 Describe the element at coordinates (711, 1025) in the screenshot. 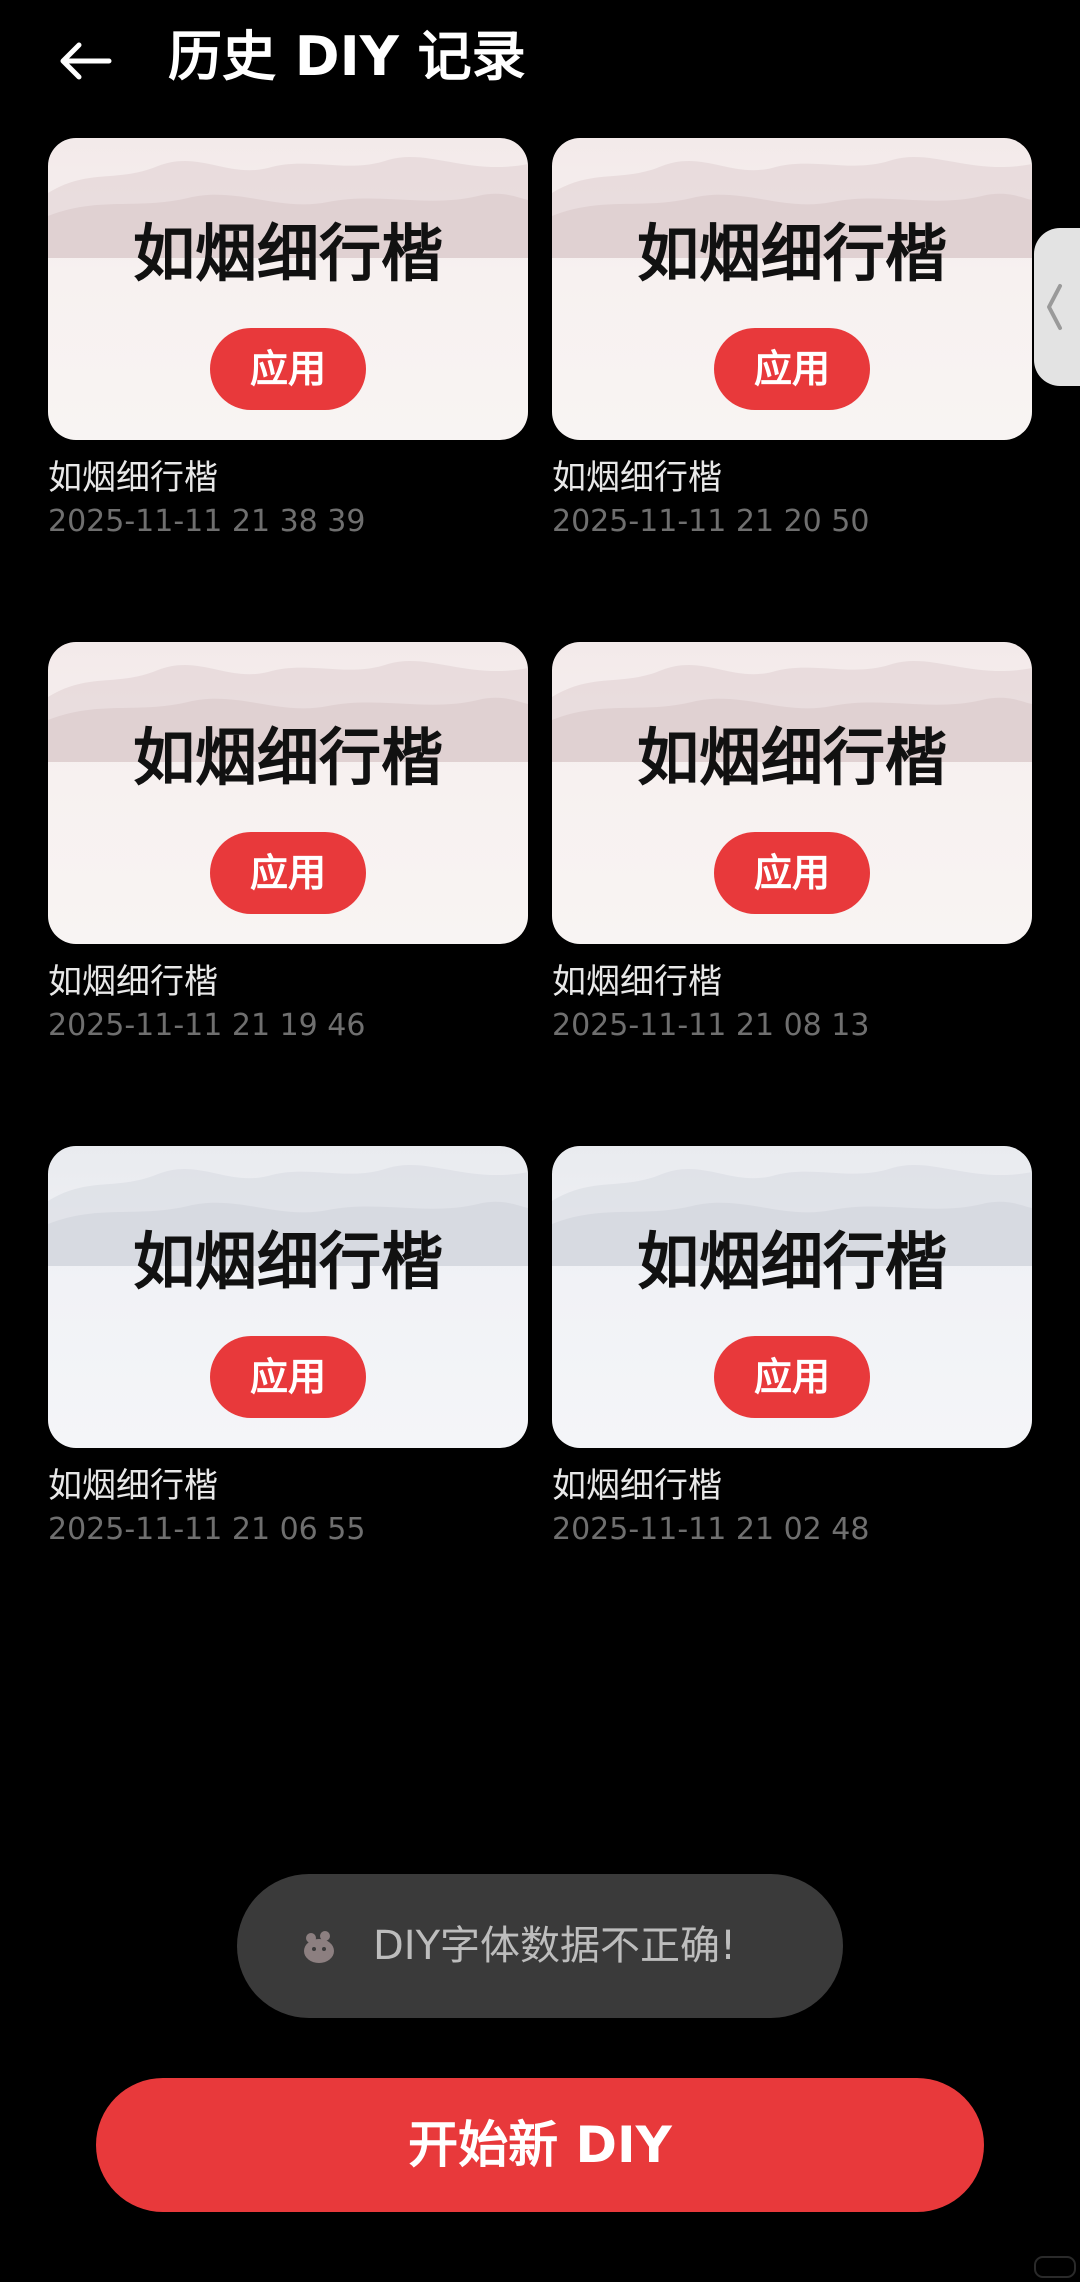

I see `history-item-time: 2025-11-11 21 08 13` at that location.